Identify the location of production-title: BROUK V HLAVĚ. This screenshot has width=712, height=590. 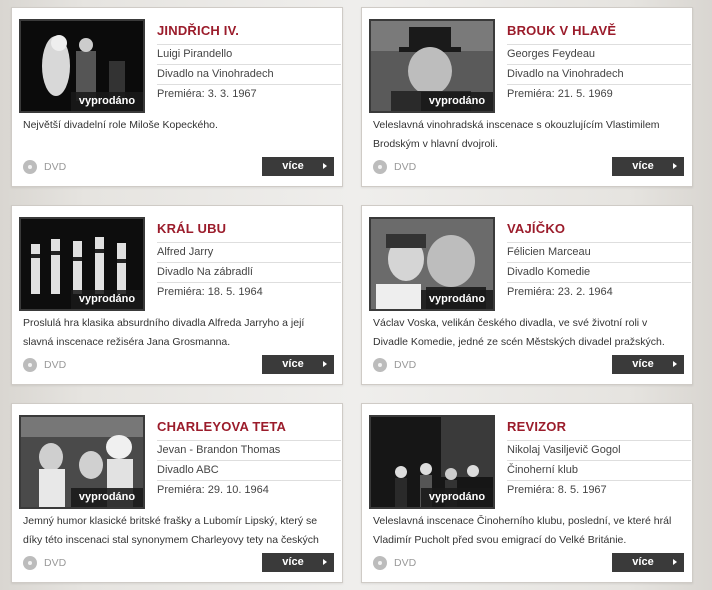
(561, 30).